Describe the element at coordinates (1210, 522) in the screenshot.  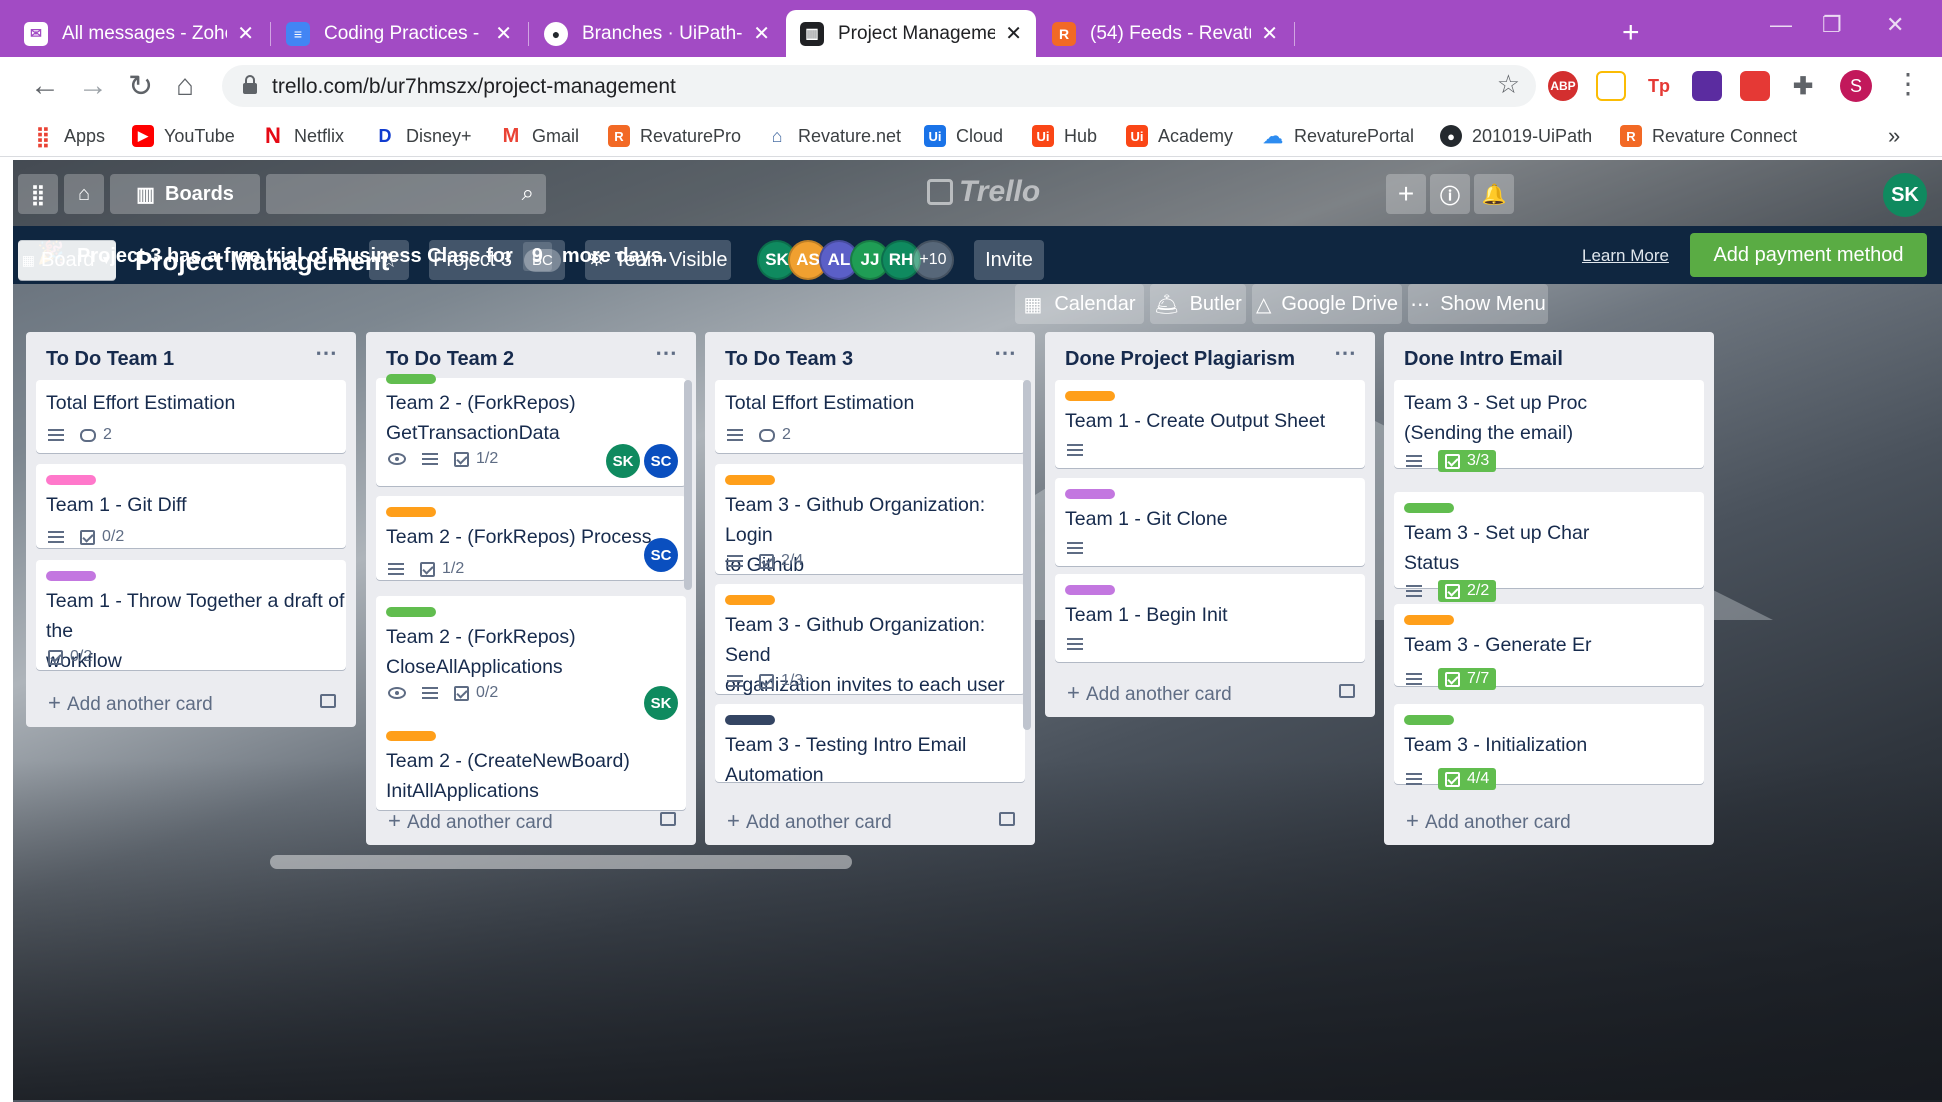
I see `card: Team 1 - Git Clone` at that location.